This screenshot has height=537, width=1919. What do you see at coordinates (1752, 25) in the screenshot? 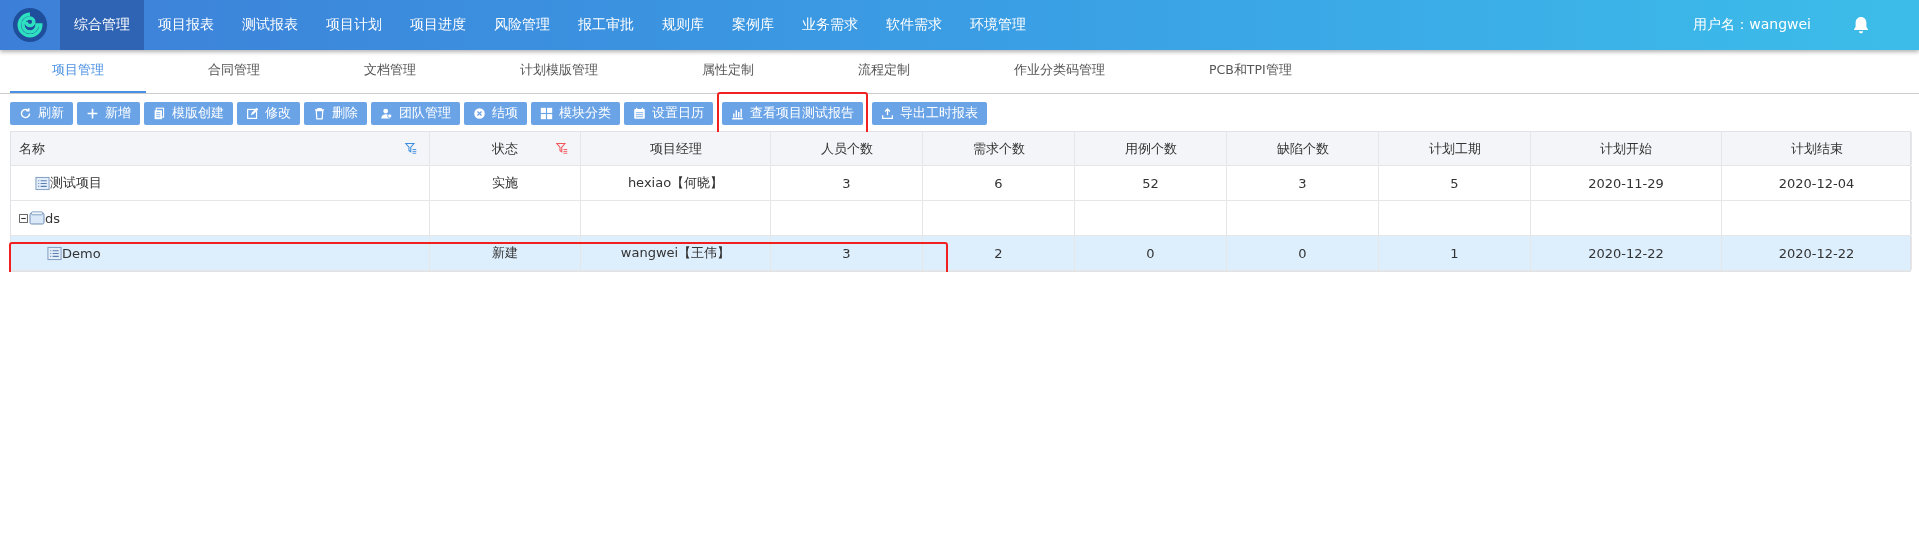
I see `username-label: 用户名：wangwei` at bounding box center [1752, 25].